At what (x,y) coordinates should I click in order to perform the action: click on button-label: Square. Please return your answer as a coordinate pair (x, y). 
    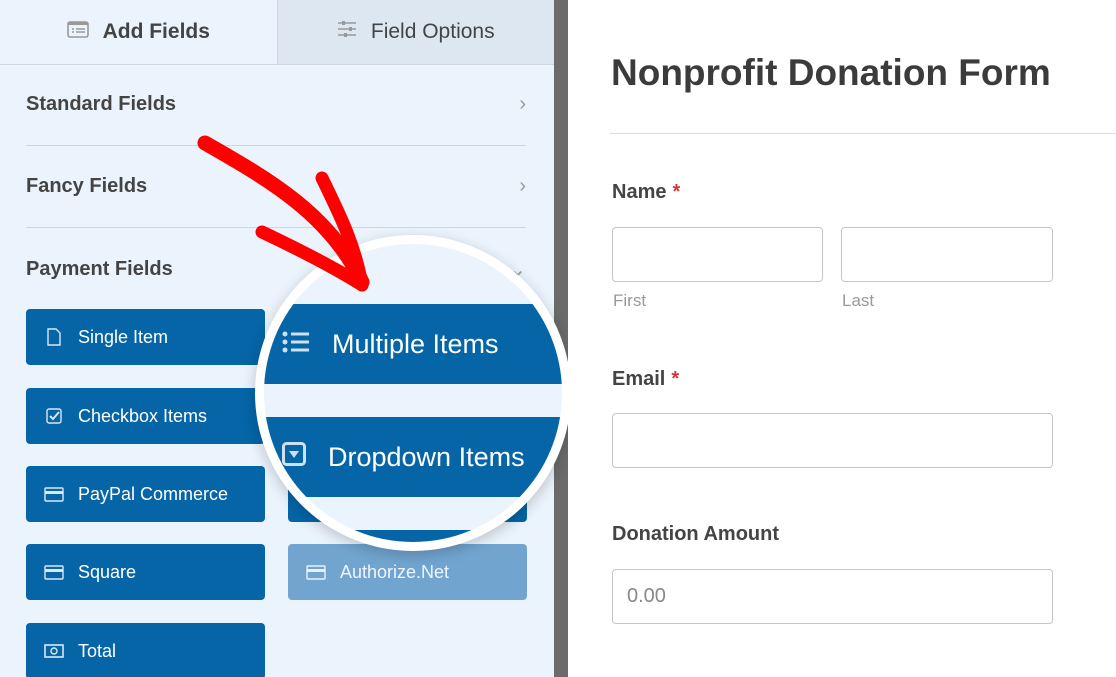
    Looking at the image, I should click on (107, 571).